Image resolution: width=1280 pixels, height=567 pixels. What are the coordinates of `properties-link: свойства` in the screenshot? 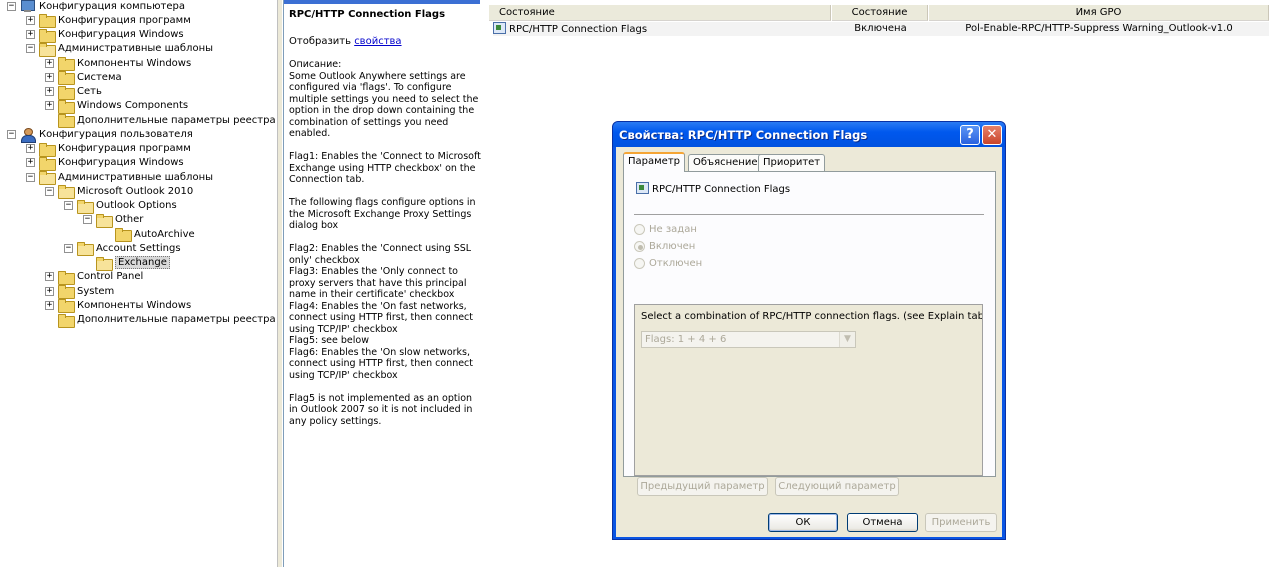 It's located at (377, 41).